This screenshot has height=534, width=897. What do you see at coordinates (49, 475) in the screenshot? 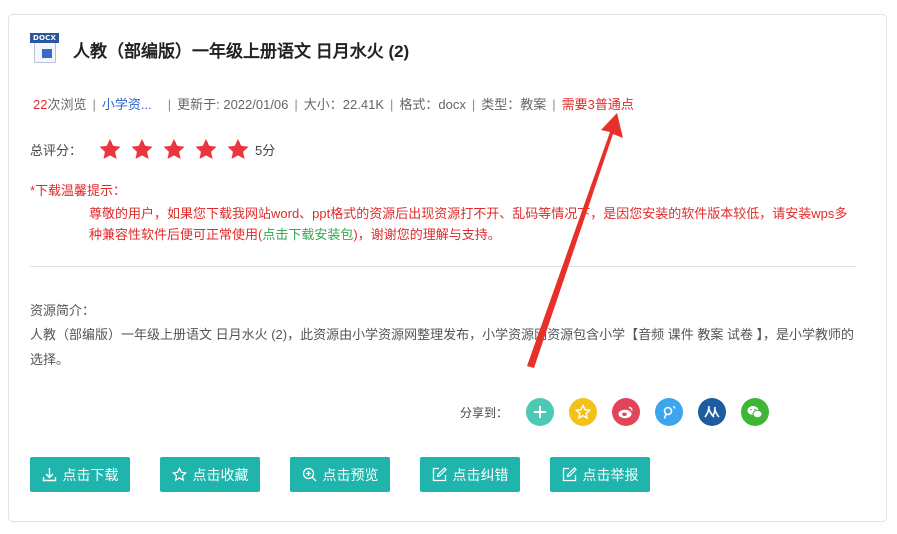
I see `download-icon` at bounding box center [49, 475].